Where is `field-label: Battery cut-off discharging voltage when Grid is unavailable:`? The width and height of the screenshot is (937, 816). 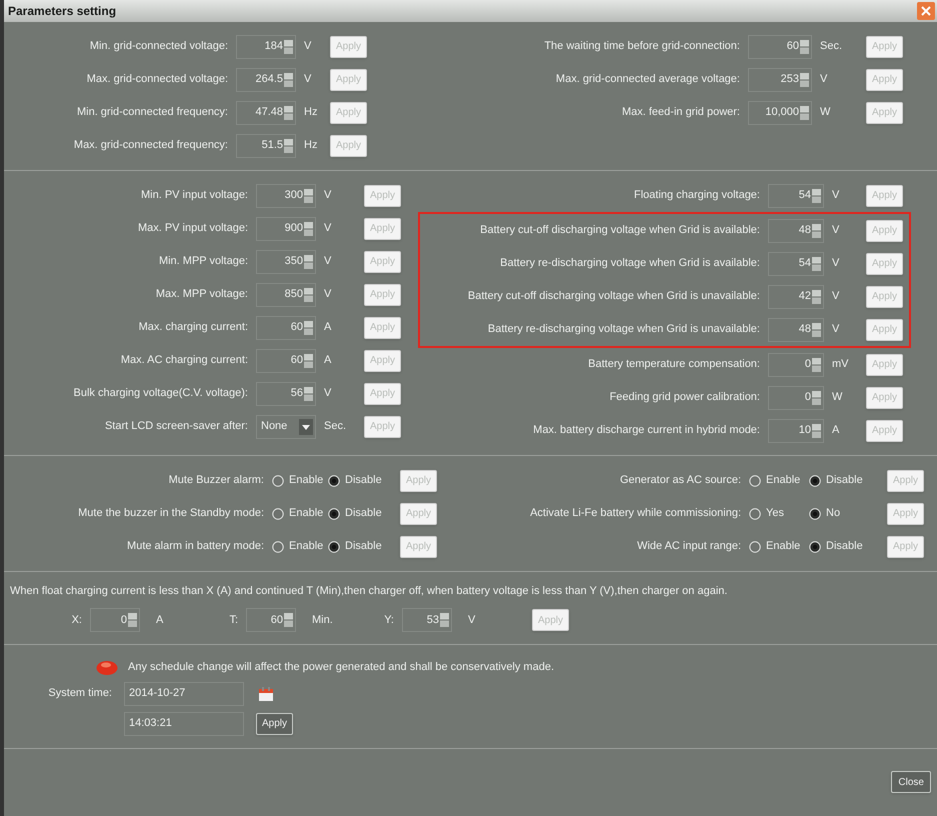
field-label: Battery cut-off discharging voltage when Grid is unavailable: is located at coordinates (613, 296).